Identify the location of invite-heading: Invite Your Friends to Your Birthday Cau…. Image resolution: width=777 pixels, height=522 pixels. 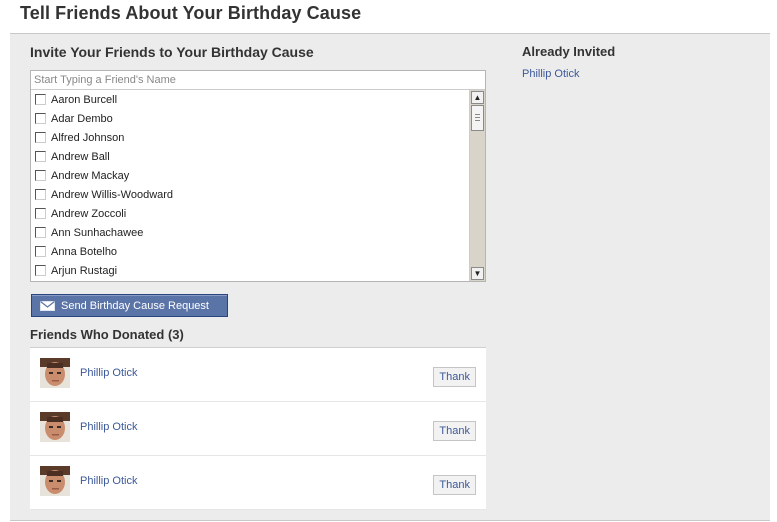
(172, 52).